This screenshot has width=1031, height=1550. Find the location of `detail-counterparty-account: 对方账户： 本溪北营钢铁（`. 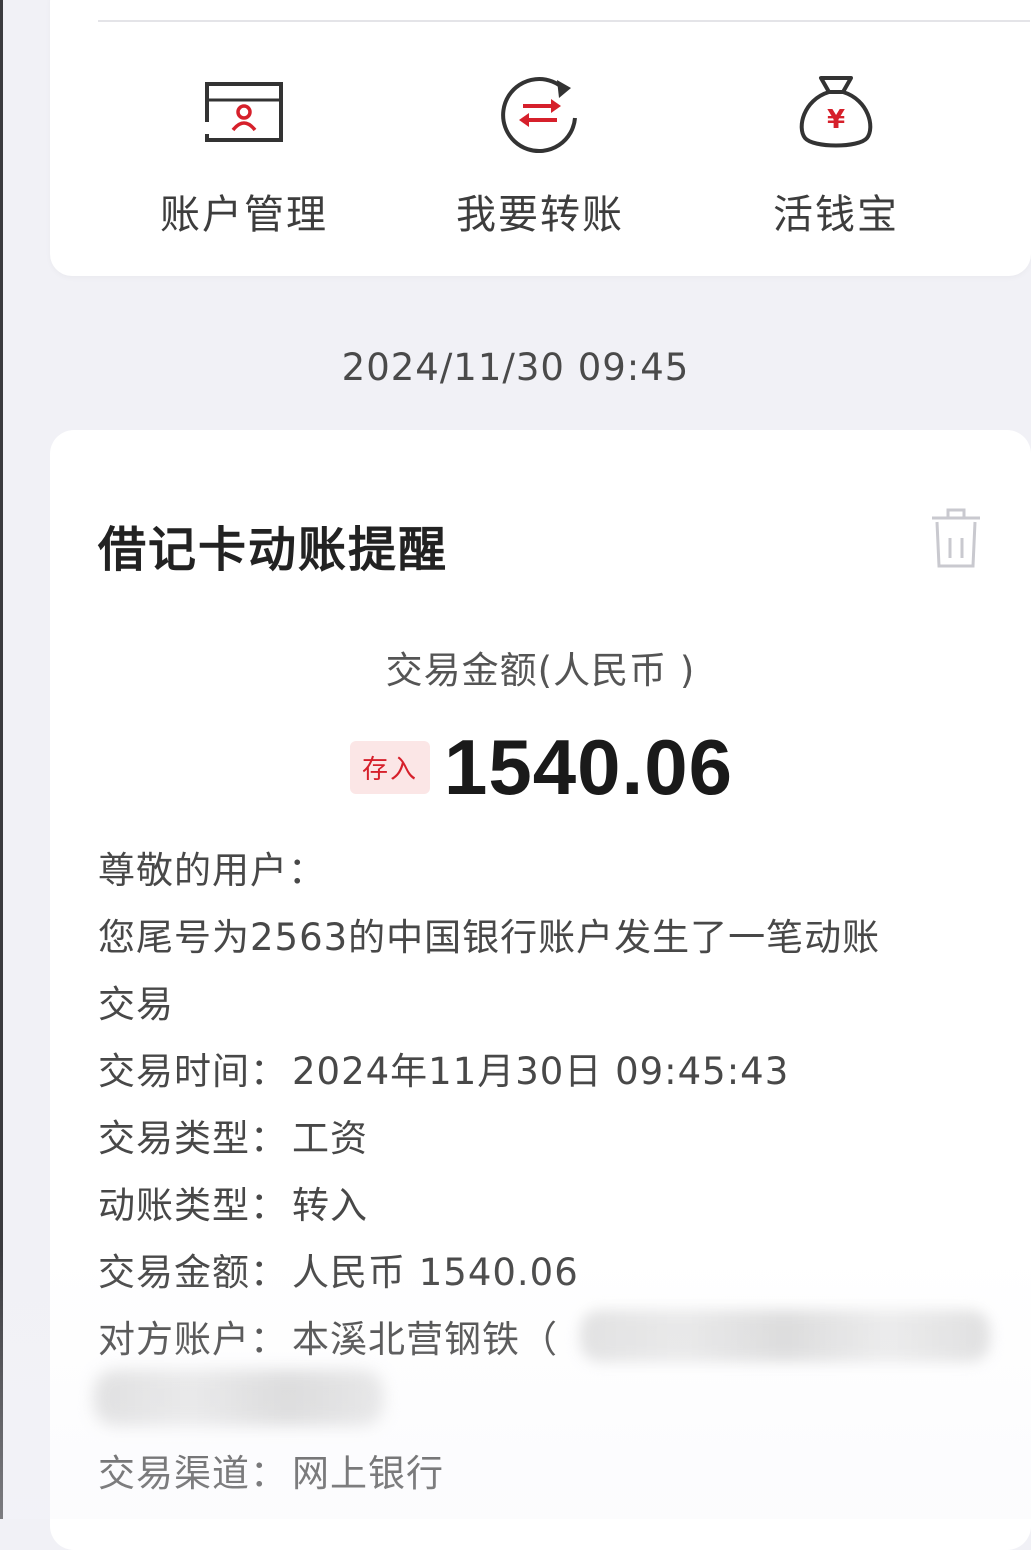

detail-counterparty-account: 对方账户： 本溪北营钢铁（ is located at coordinates (328, 1336).